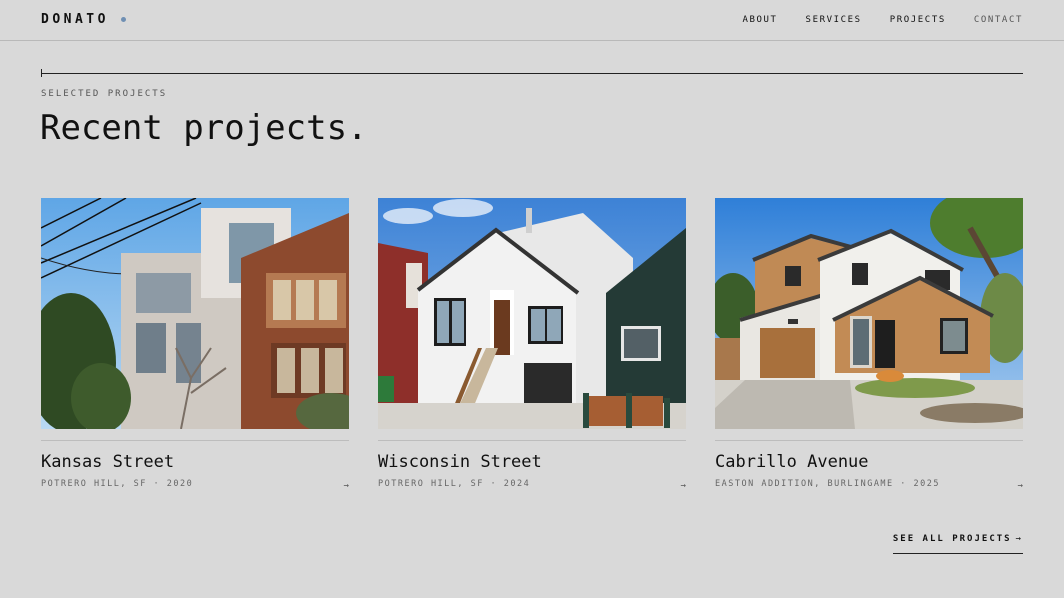 The image size is (1064, 598). Describe the element at coordinates (998, 20) in the screenshot. I see `nav-contact: CONTACT` at that location.